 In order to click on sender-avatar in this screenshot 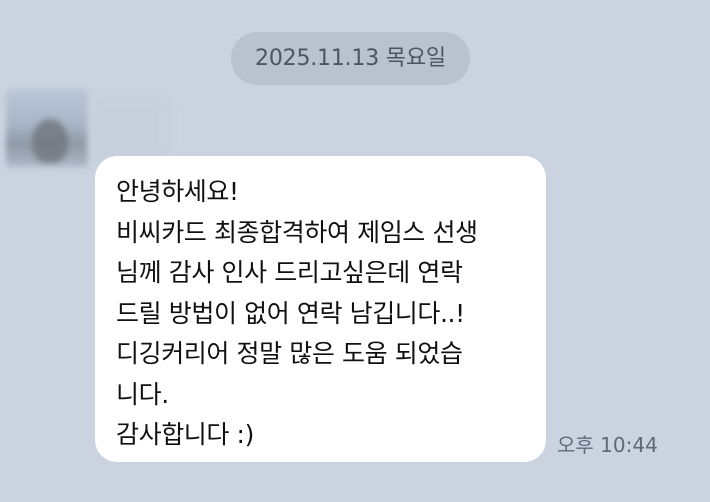, I will do `click(47, 128)`.